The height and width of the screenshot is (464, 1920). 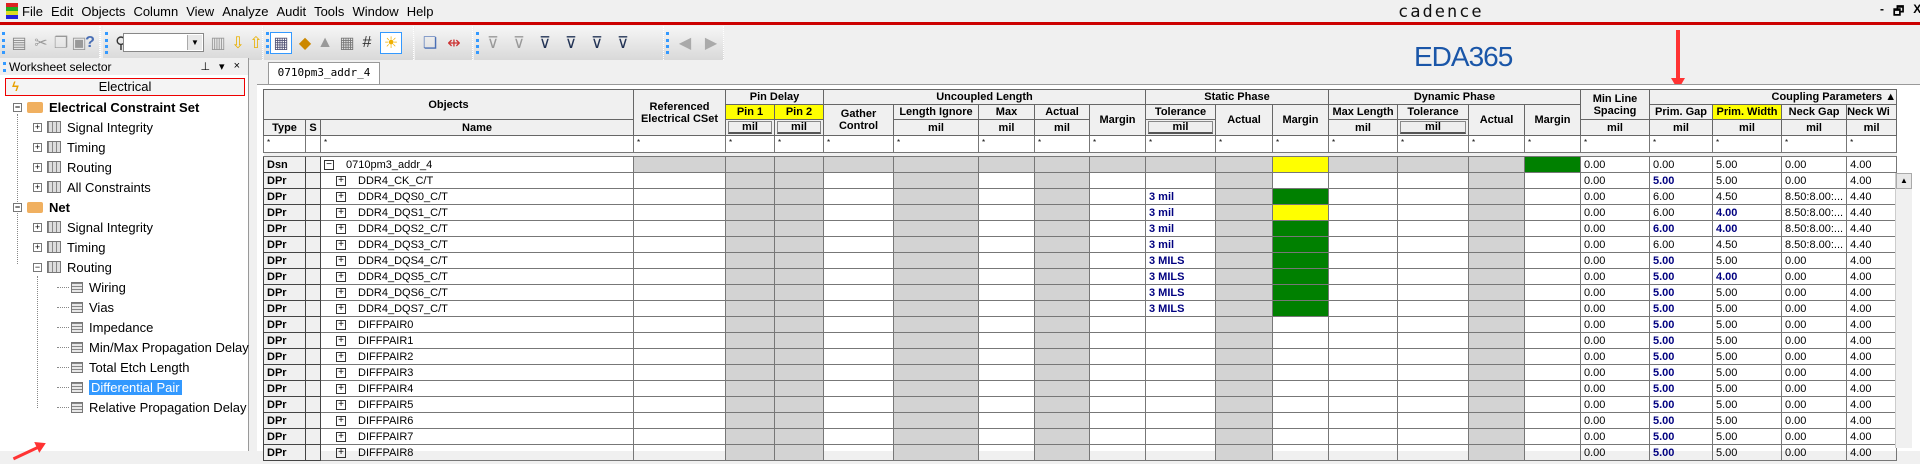 What do you see at coordinates (1872, 112) in the screenshot?
I see `header-neck-width: Neck Wi` at bounding box center [1872, 112].